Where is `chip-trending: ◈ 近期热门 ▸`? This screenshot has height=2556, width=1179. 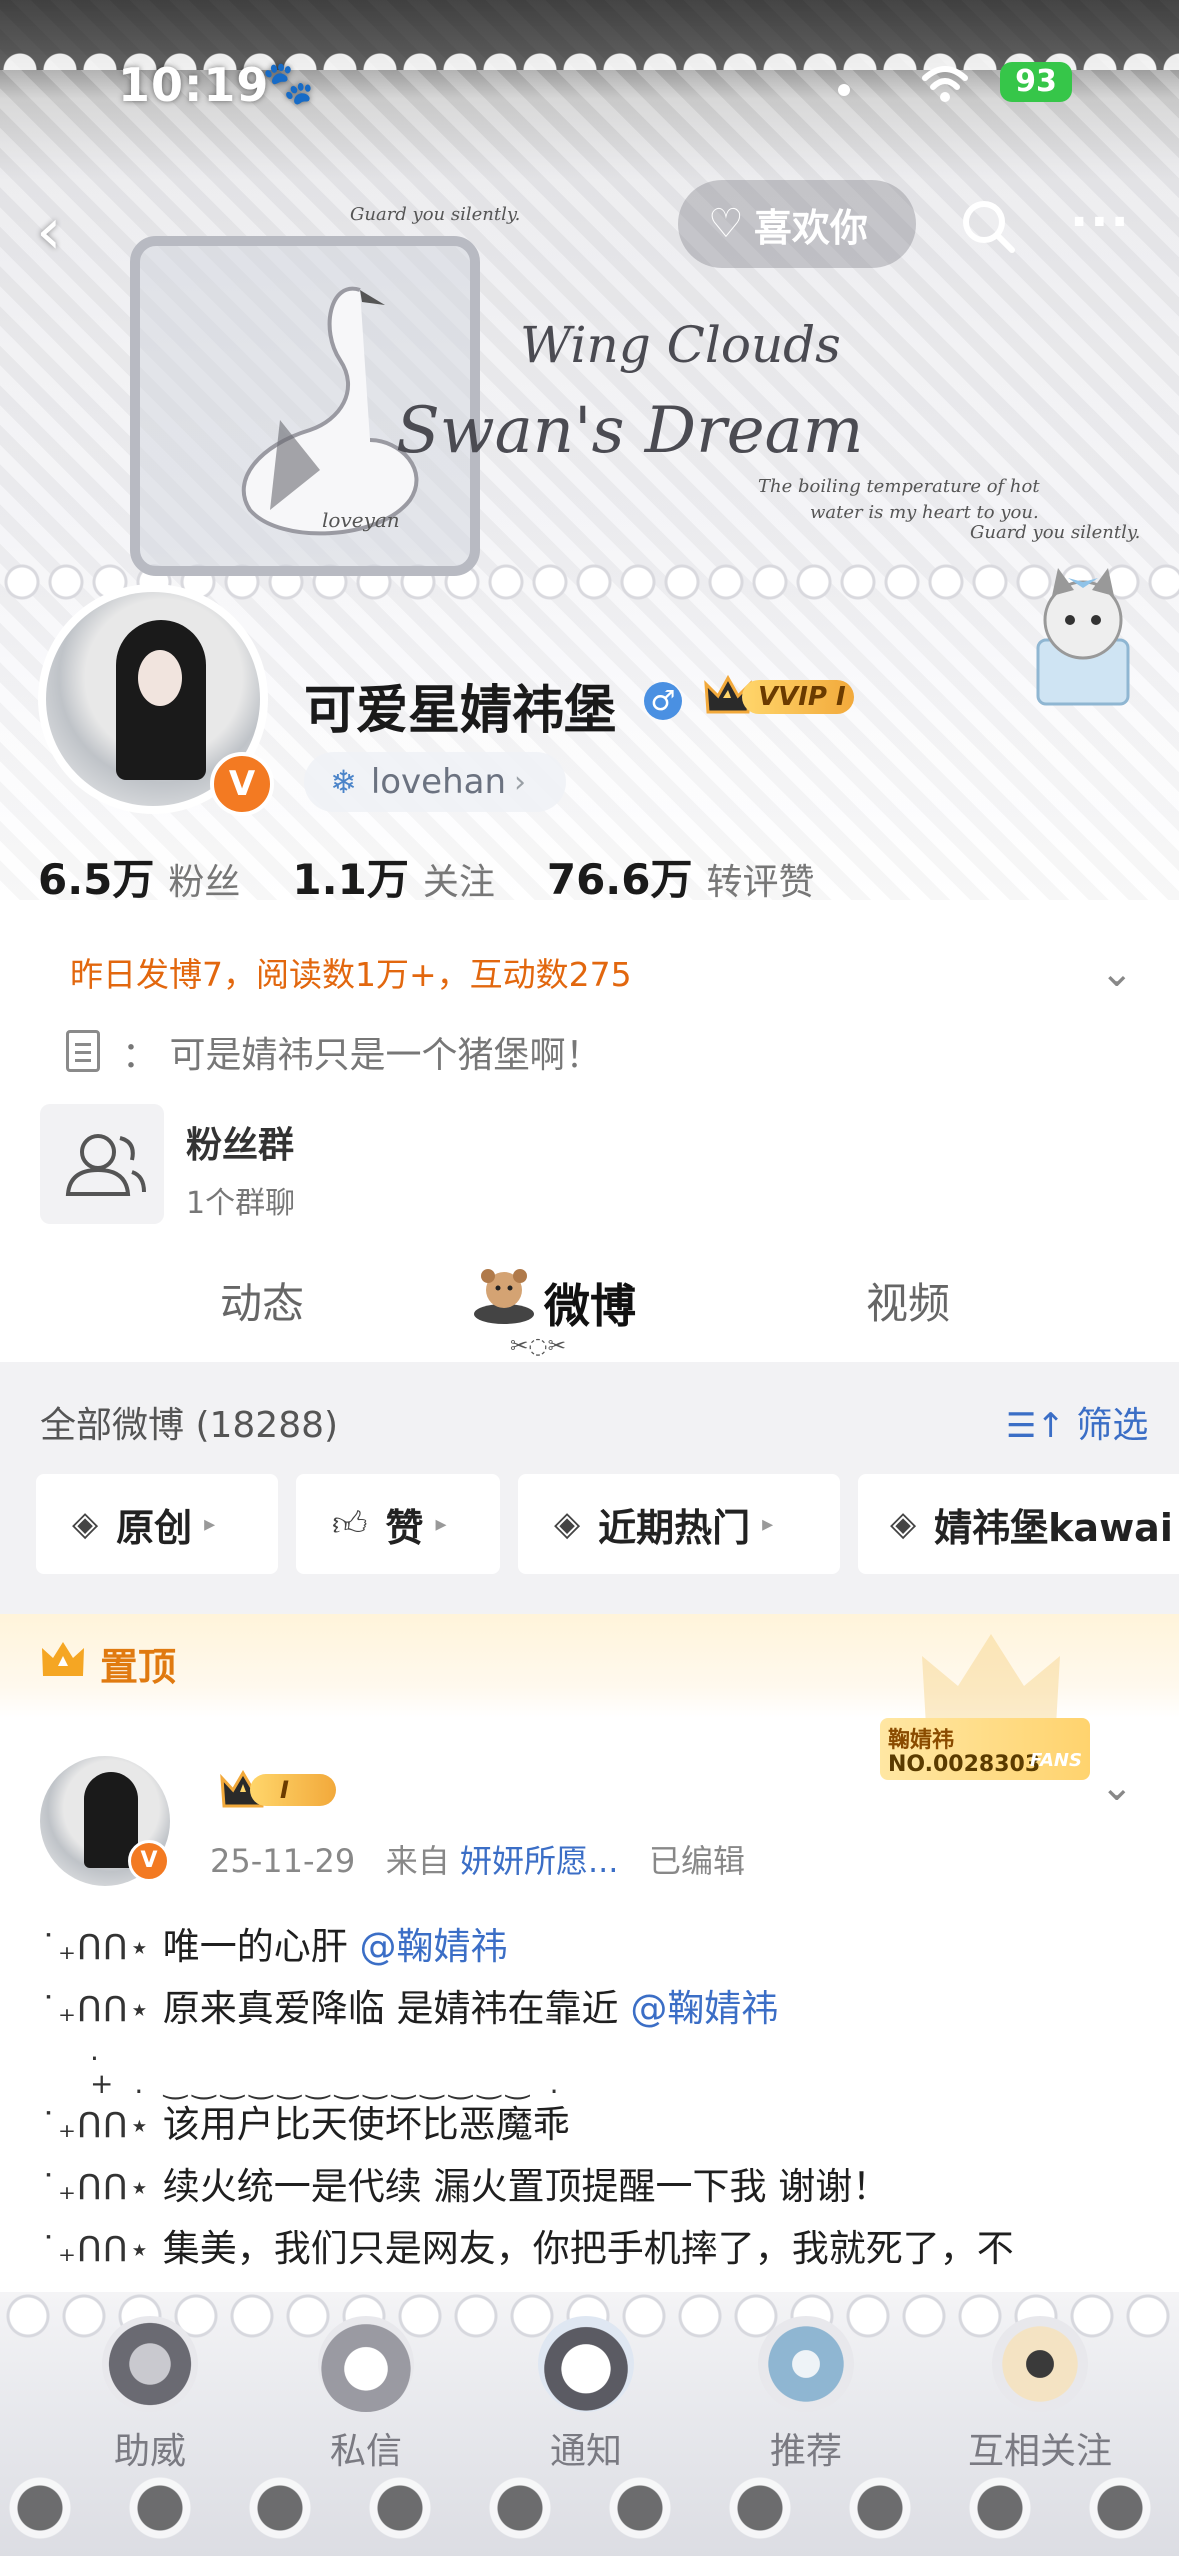 chip-trending: ◈ 近期热门 ▸ is located at coordinates (679, 1524).